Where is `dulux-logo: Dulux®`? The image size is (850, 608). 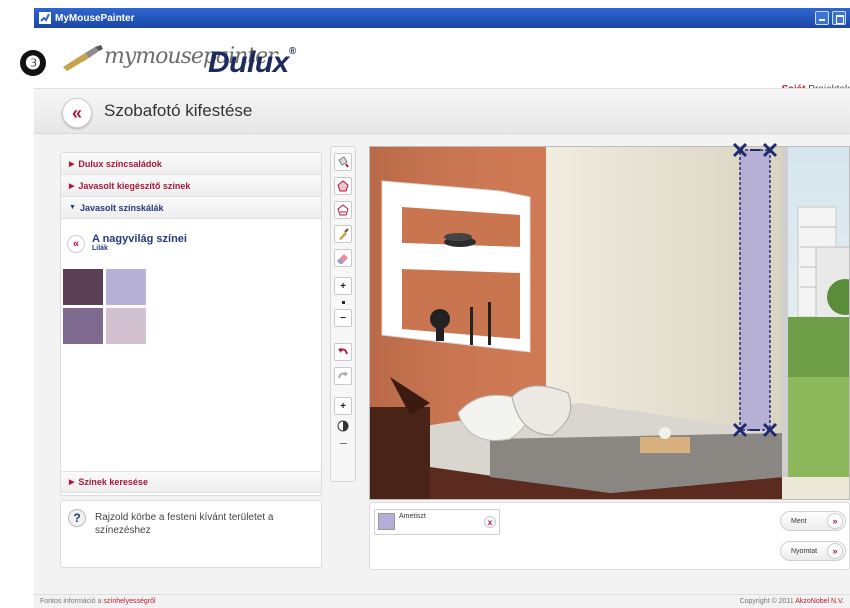 dulux-logo: Dulux® is located at coordinates (252, 62).